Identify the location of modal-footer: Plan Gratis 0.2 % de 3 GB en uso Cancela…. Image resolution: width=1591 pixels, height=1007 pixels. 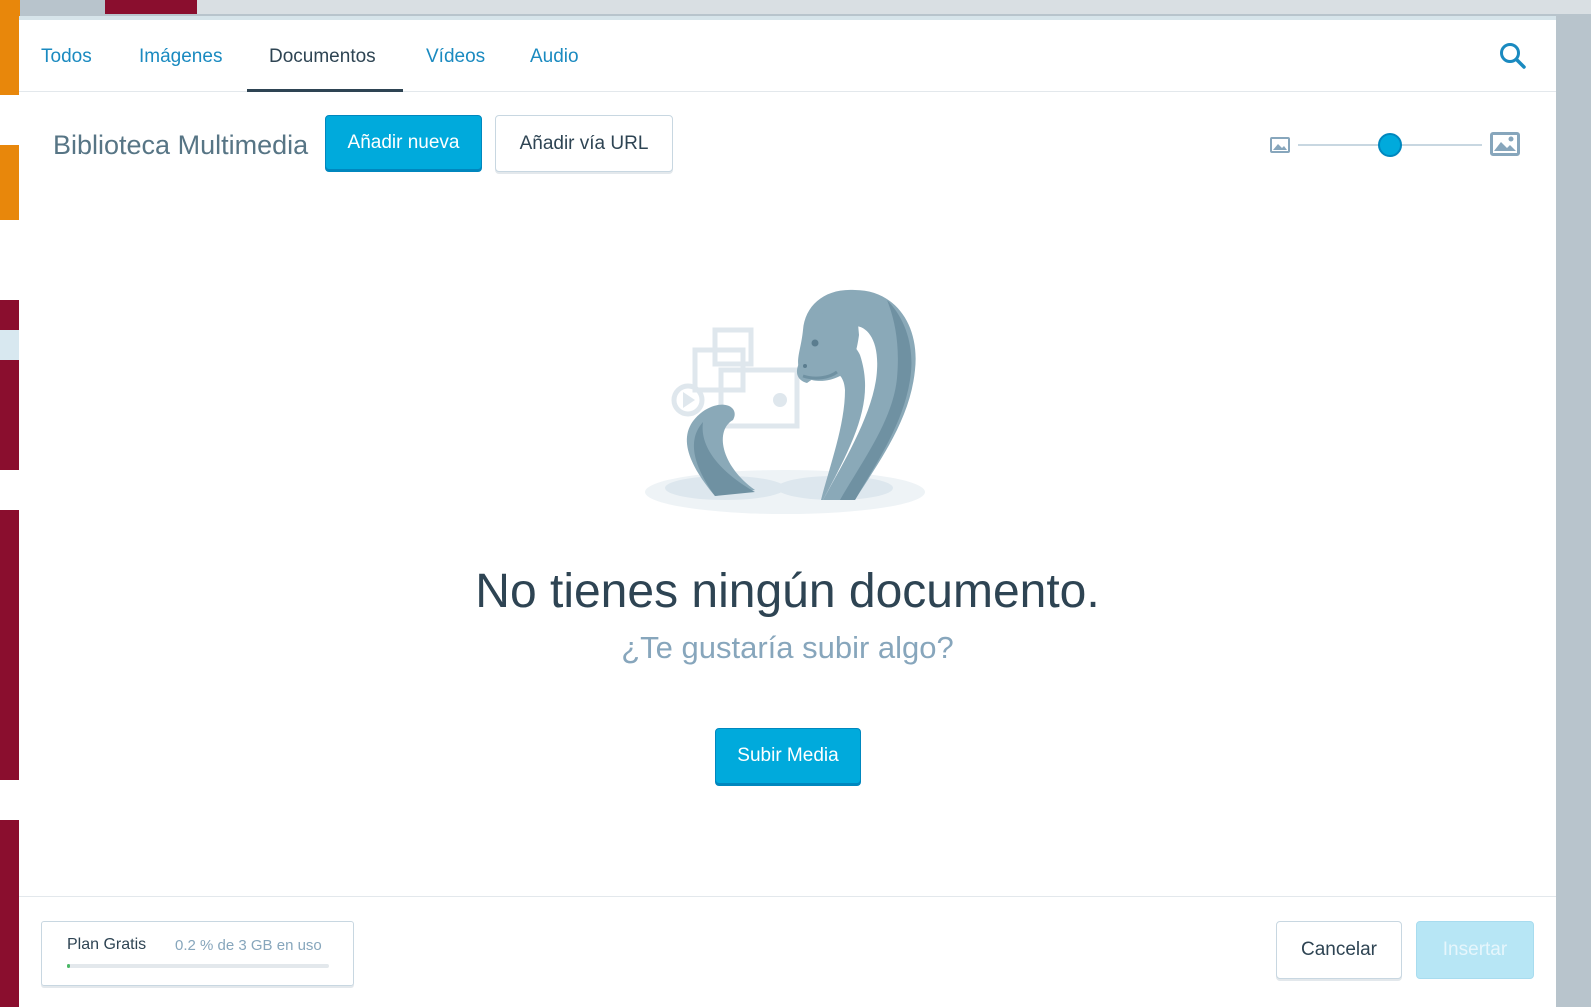
(787, 951).